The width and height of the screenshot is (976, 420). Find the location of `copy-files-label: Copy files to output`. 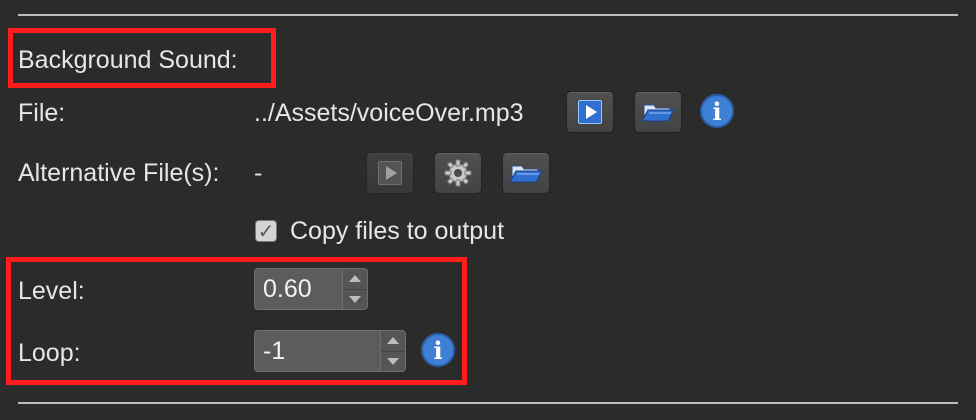

copy-files-label: Copy files to output is located at coordinates (397, 231).